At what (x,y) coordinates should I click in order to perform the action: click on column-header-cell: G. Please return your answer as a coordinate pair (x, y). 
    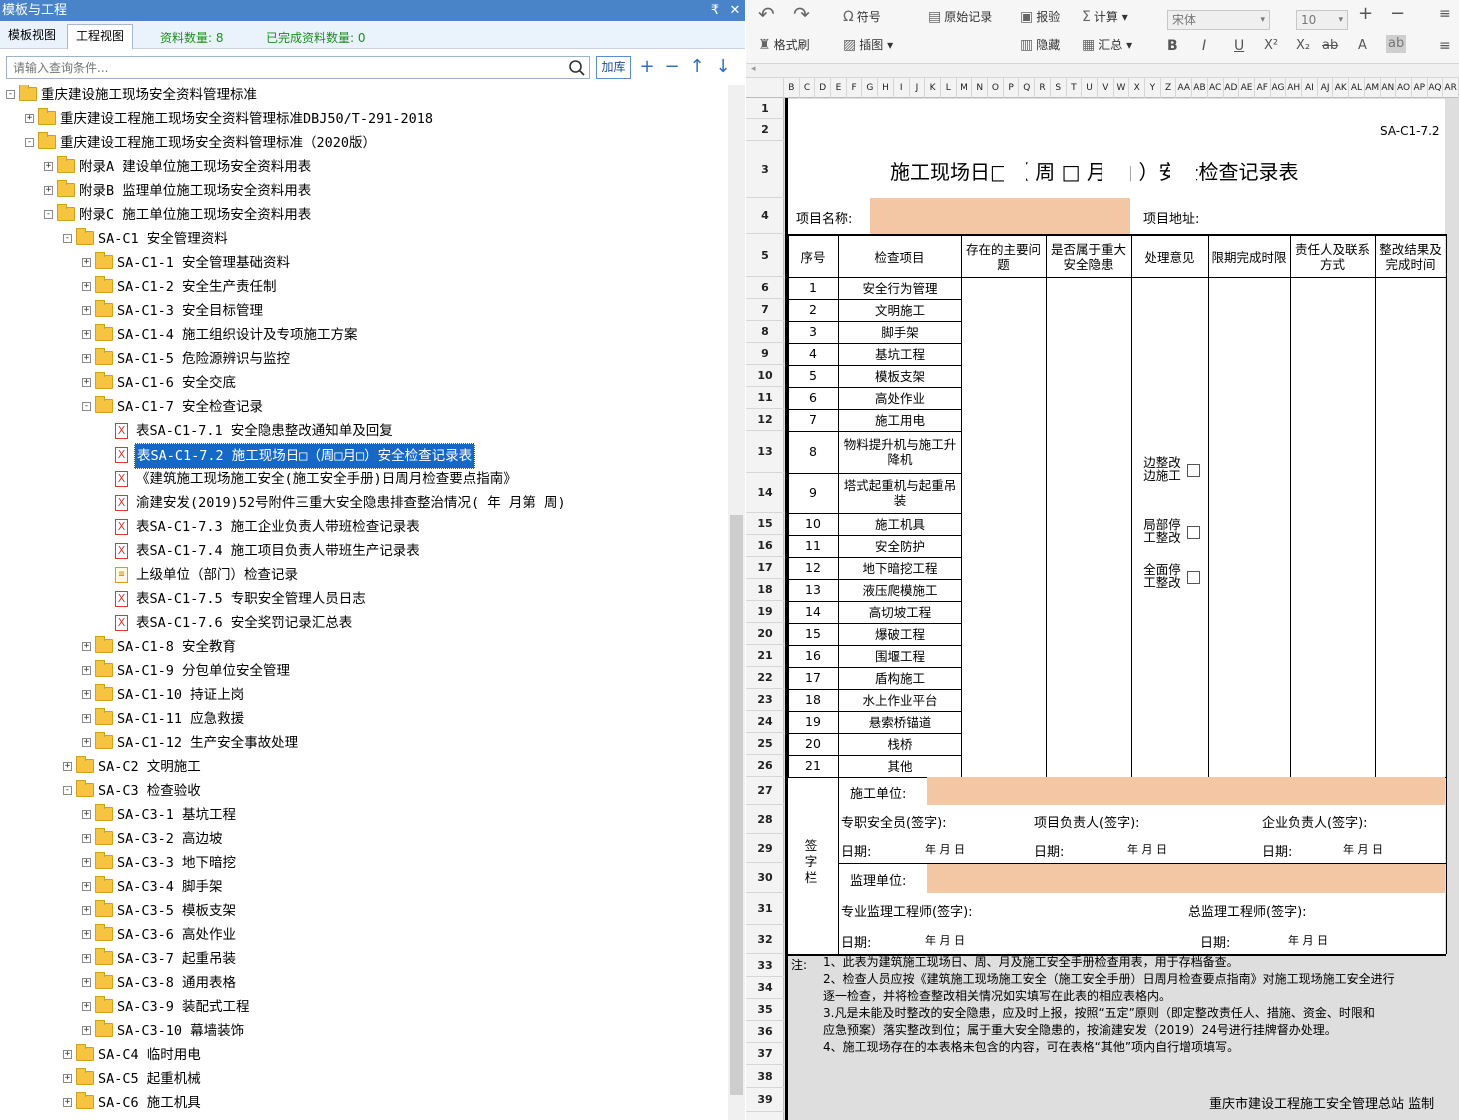
    Looking at the image, I should click on (870, 88).